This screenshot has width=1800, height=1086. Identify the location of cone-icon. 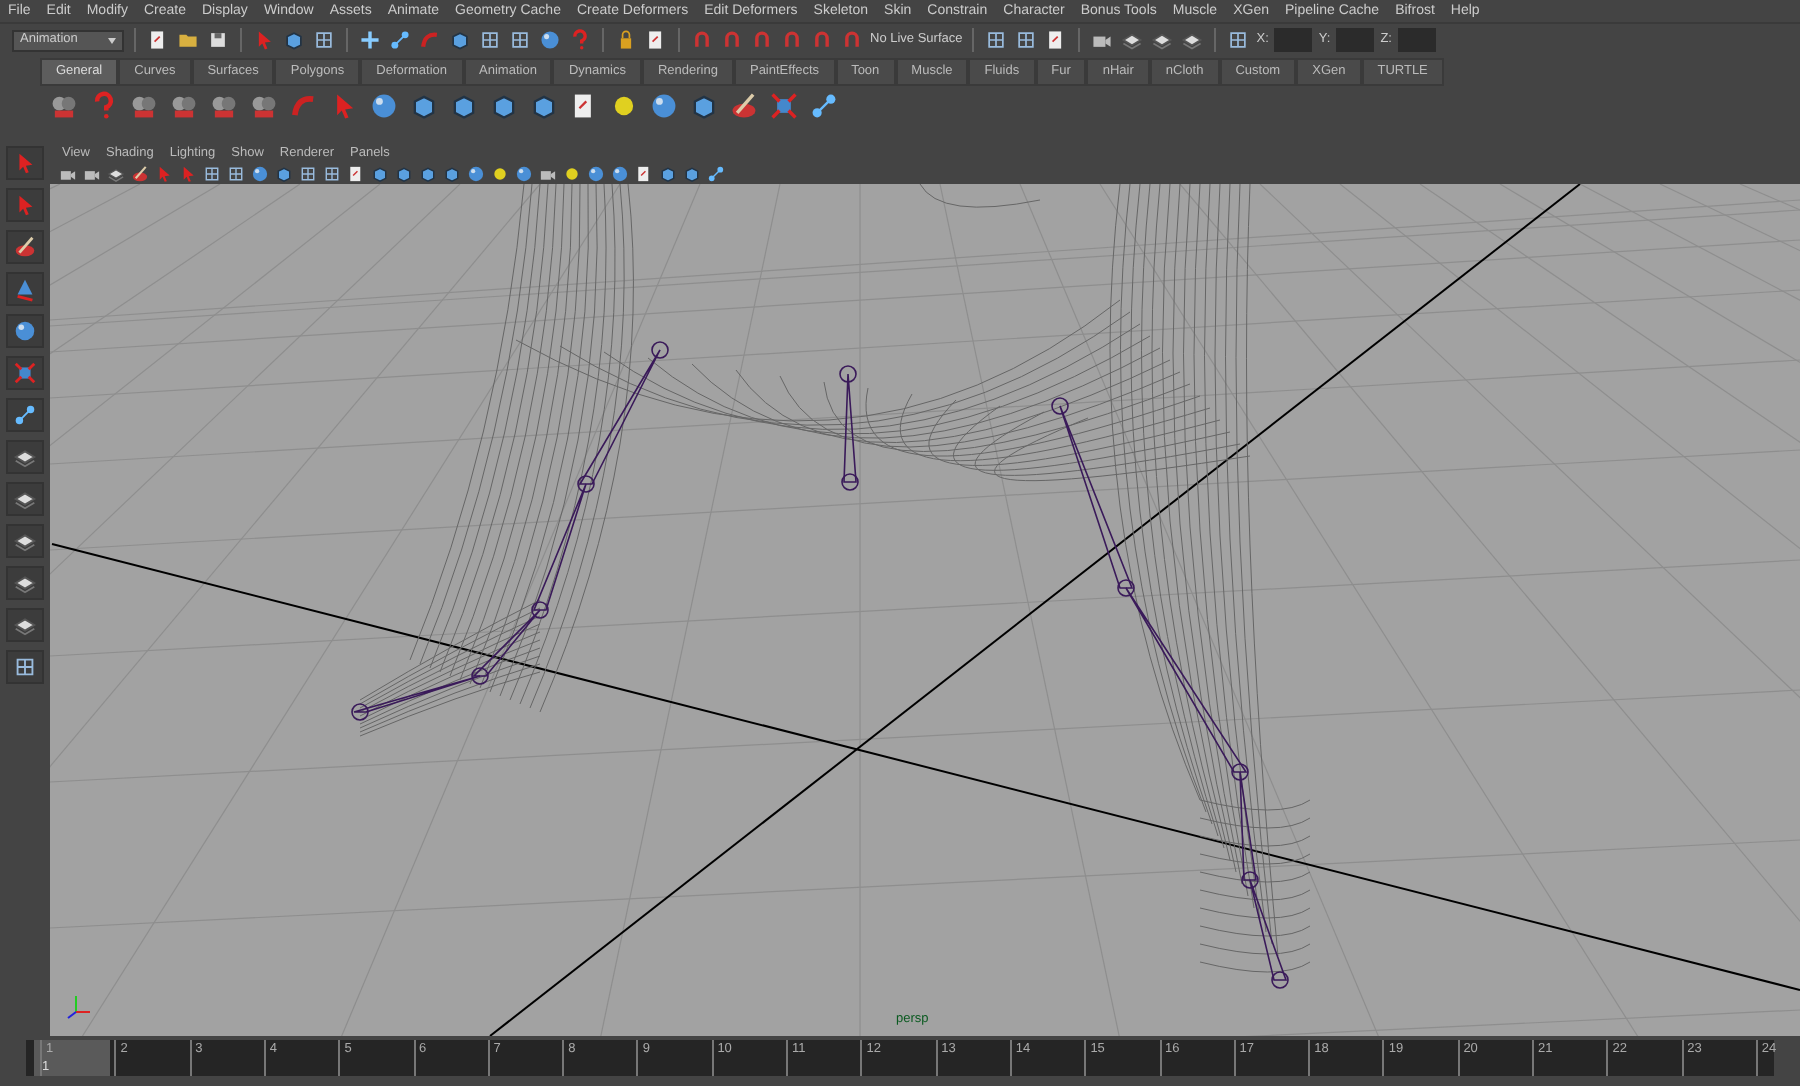
(25, 289).